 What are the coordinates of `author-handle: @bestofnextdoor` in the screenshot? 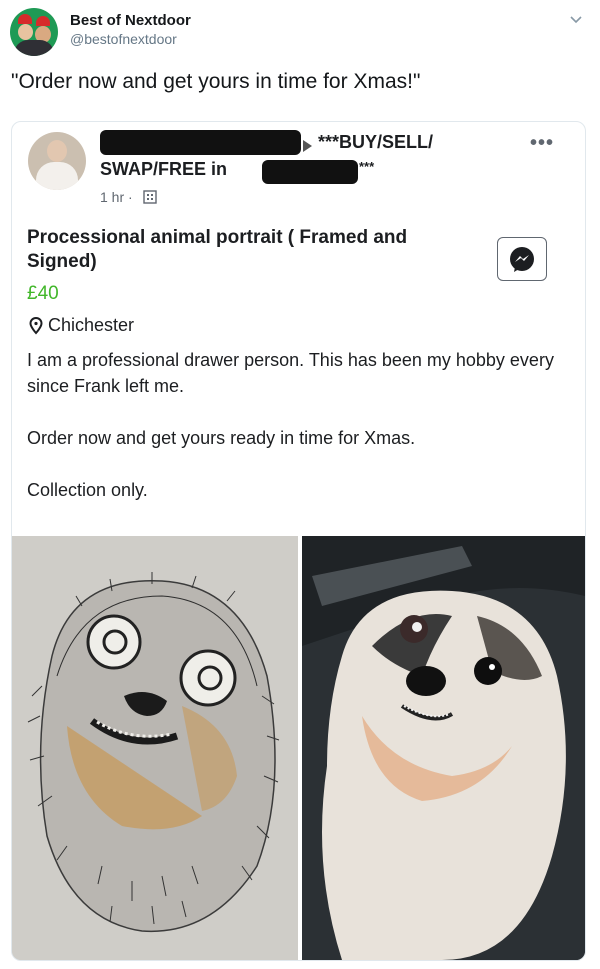 It's located at (123, 39).